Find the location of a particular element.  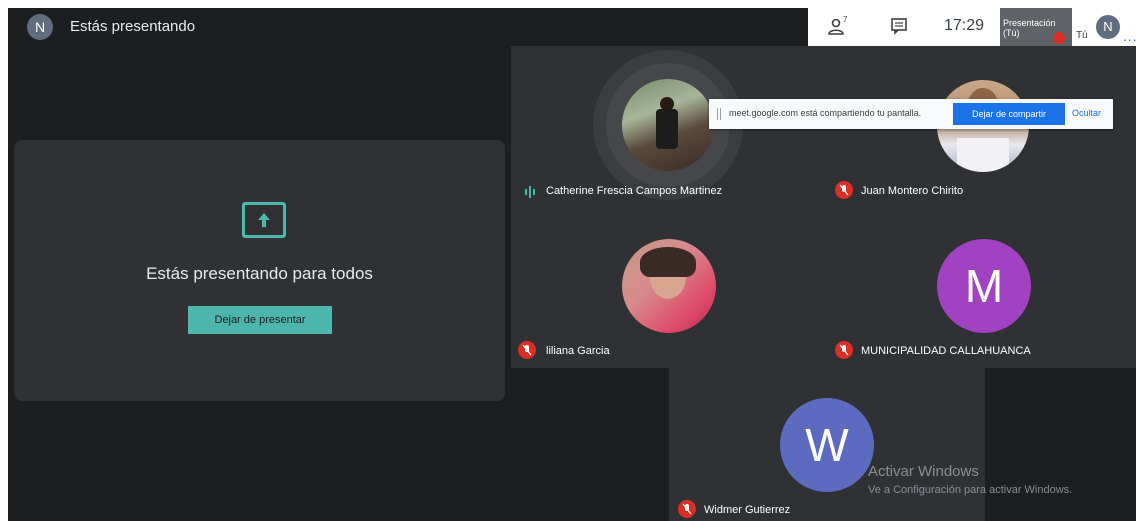

hide-notification-link: Ocultar is located at coordinates (1086, 113).